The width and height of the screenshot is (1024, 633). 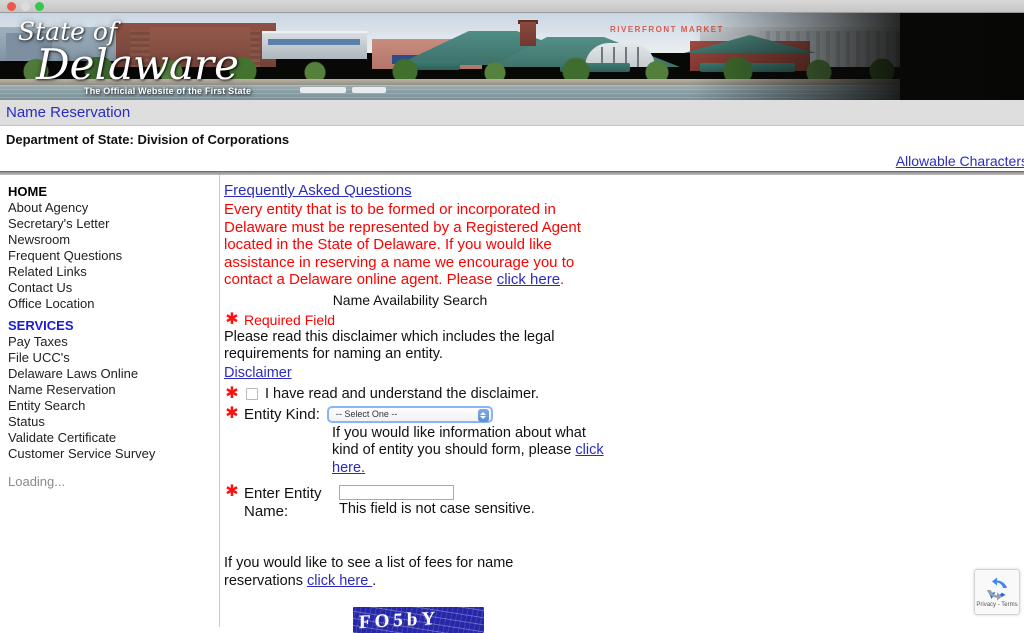 What do you see at coordinates (314, 42) in the screenshot?
I see `banner-building-white-band` at bounding box center [314, 42].